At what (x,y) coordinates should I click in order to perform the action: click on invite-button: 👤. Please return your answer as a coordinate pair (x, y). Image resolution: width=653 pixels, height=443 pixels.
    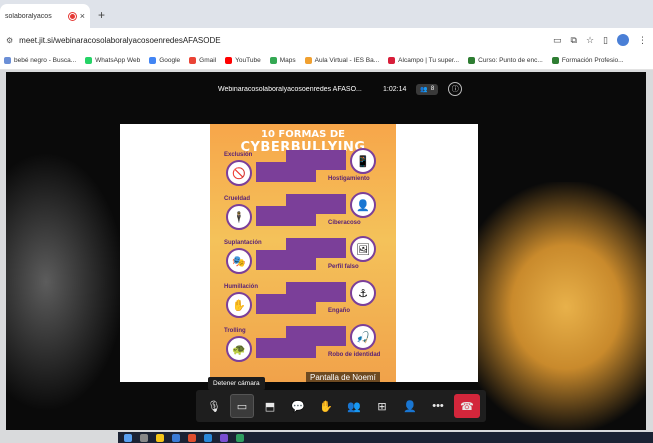
    Looking at the image, I should click on (410, 406).